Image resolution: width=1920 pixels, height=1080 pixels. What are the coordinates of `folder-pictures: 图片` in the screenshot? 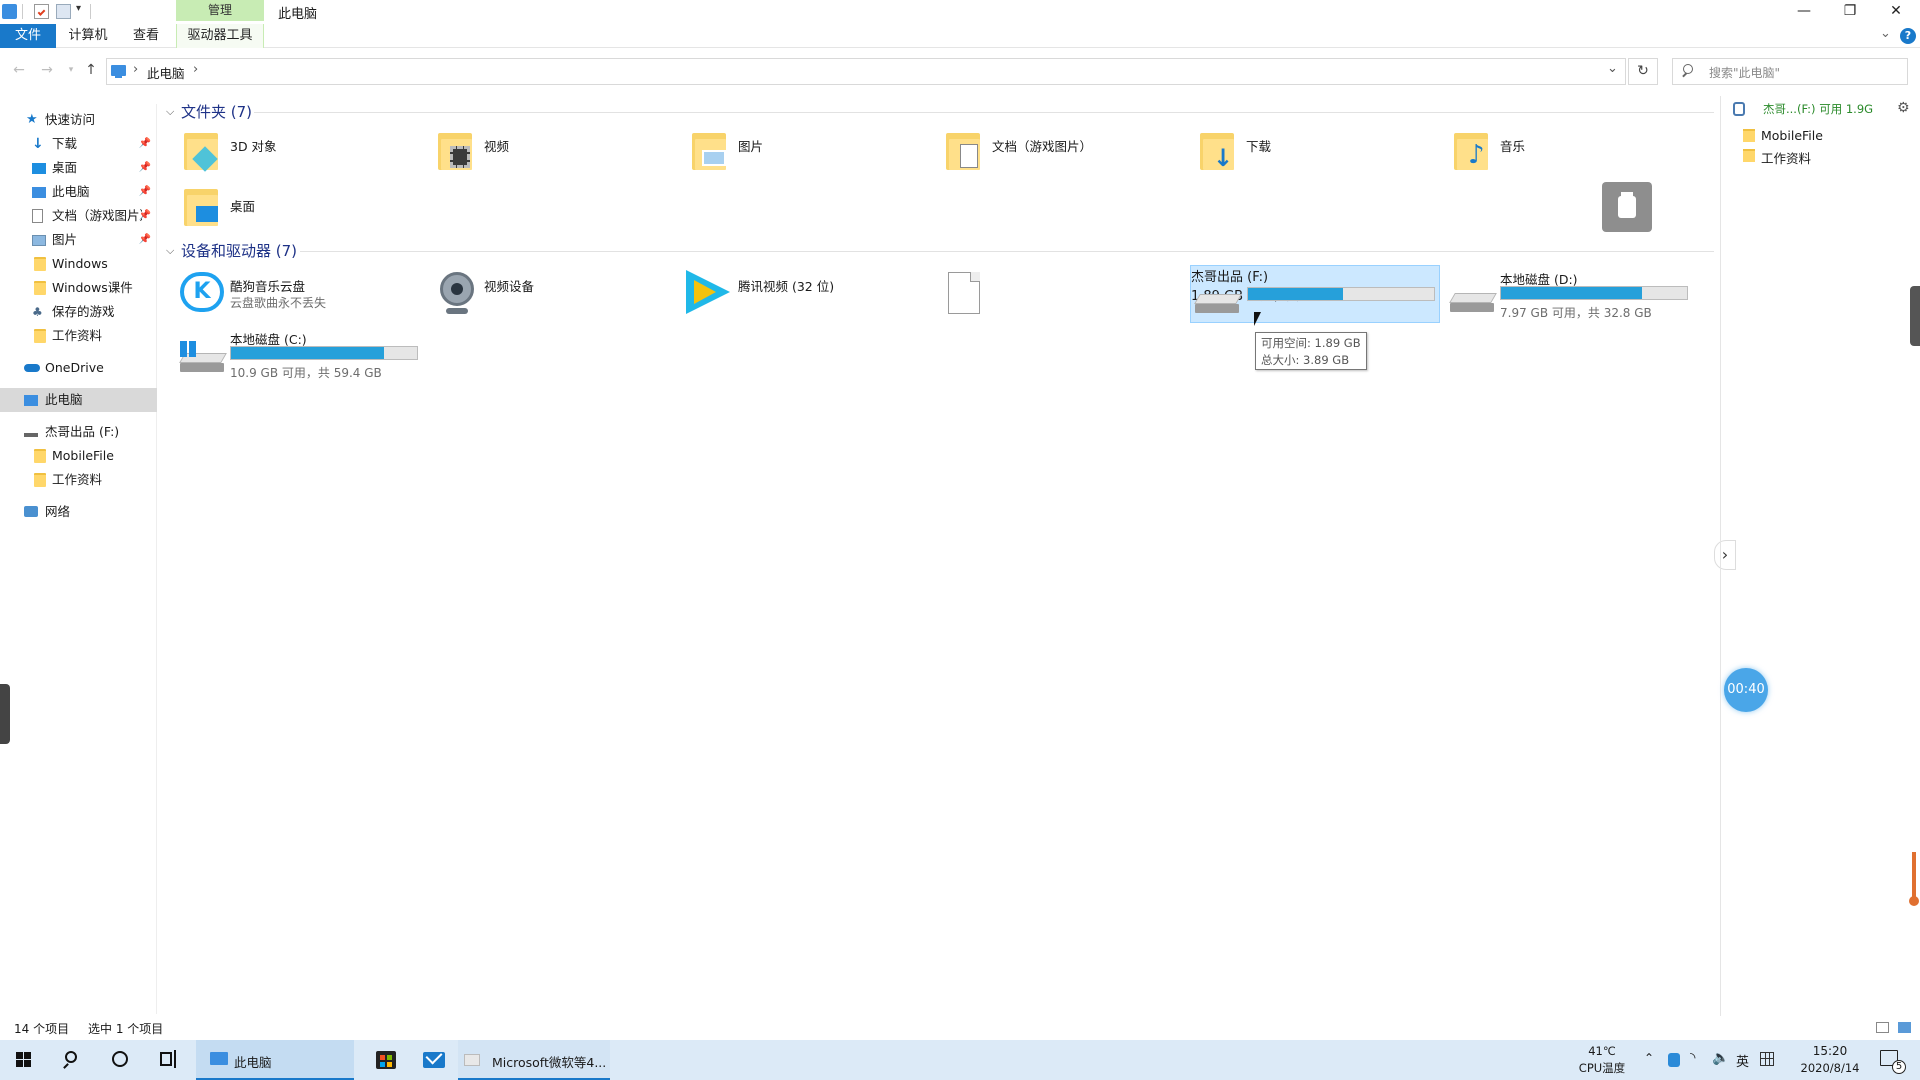 It's located at (810, 154).